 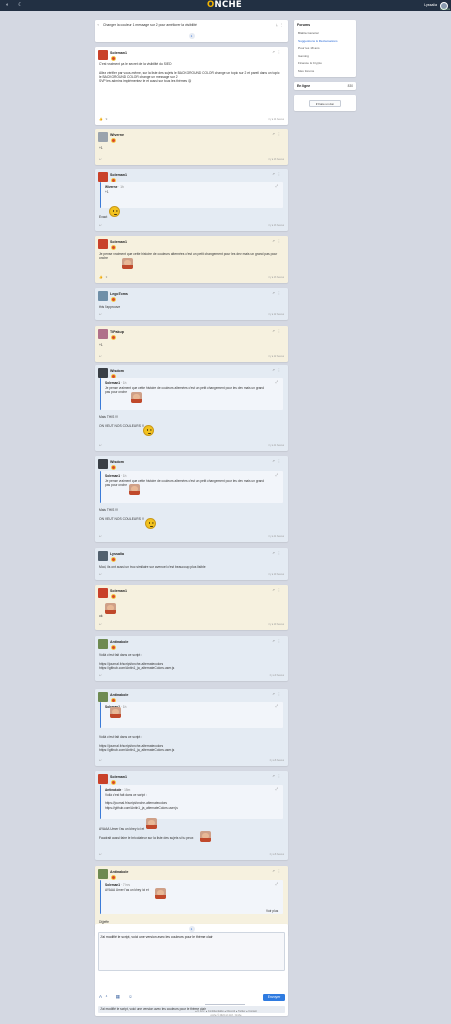 What do you see at coordinates (310, 63) in the screenshot?
I see `forum-link: Finance & Crypto` at bounding box center [310, 63].